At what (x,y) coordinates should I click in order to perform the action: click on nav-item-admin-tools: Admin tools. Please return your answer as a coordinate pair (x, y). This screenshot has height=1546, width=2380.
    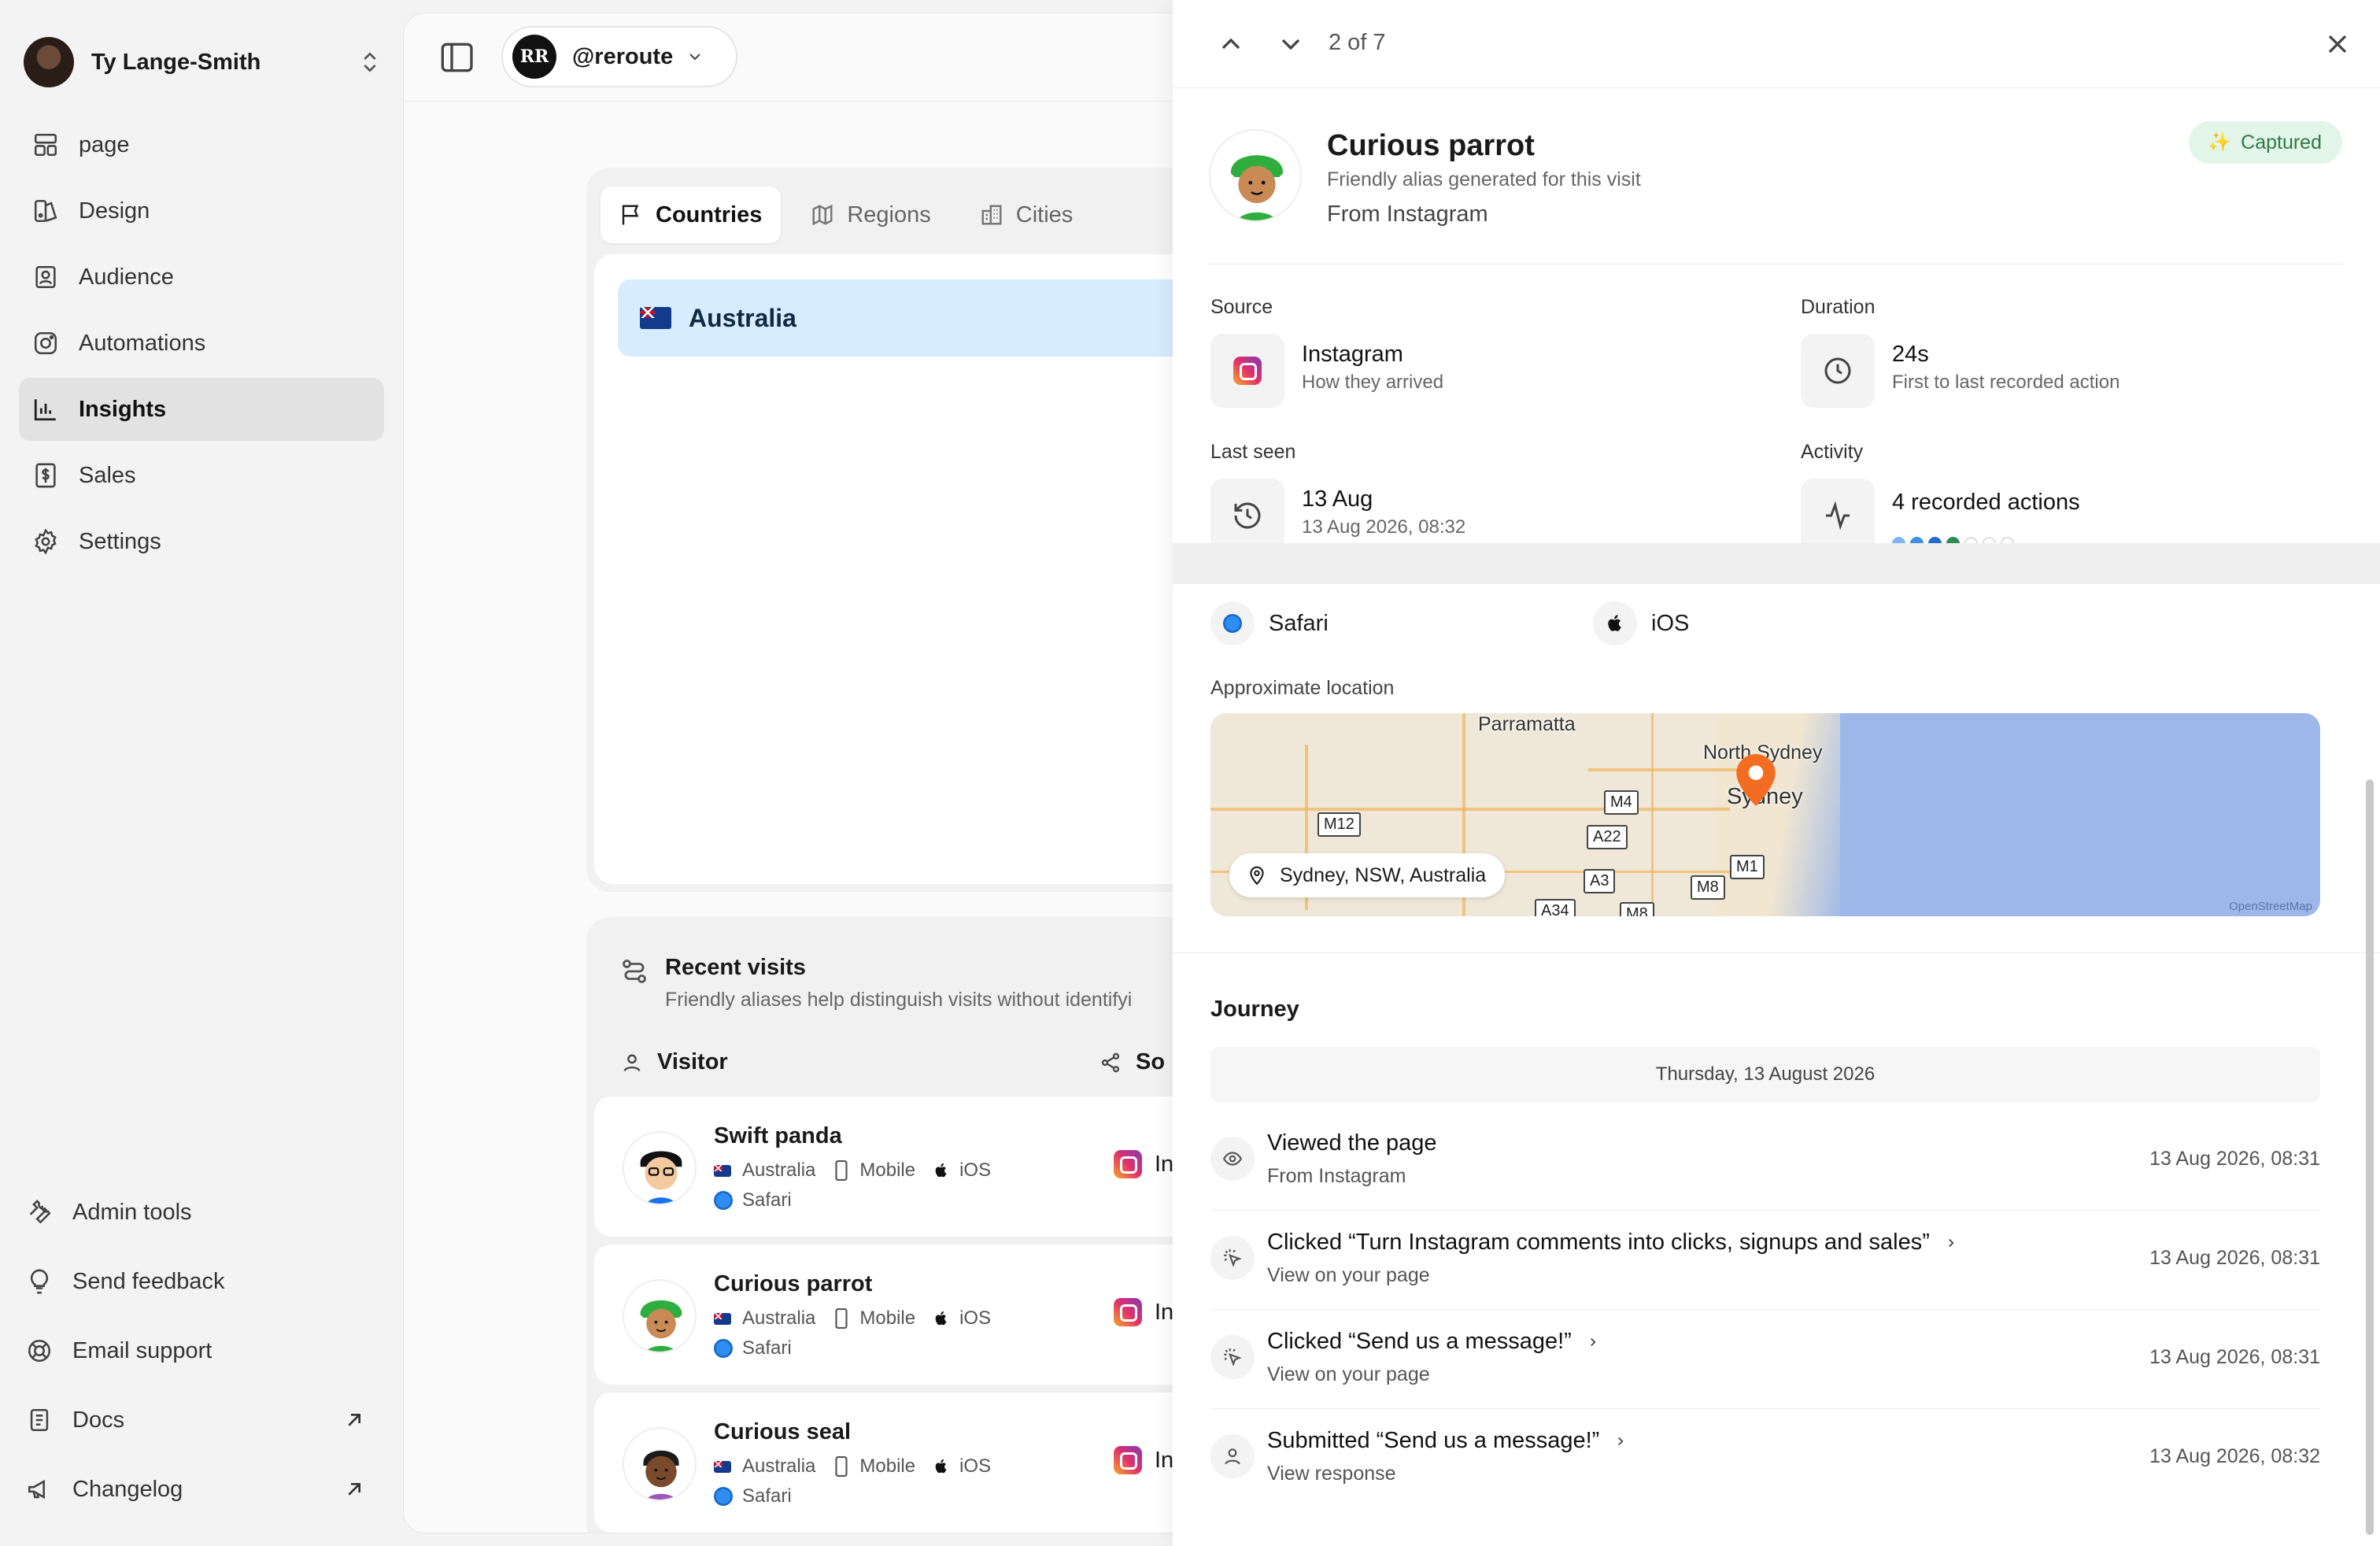
    Looking at the image, I should click on (195, 1212).